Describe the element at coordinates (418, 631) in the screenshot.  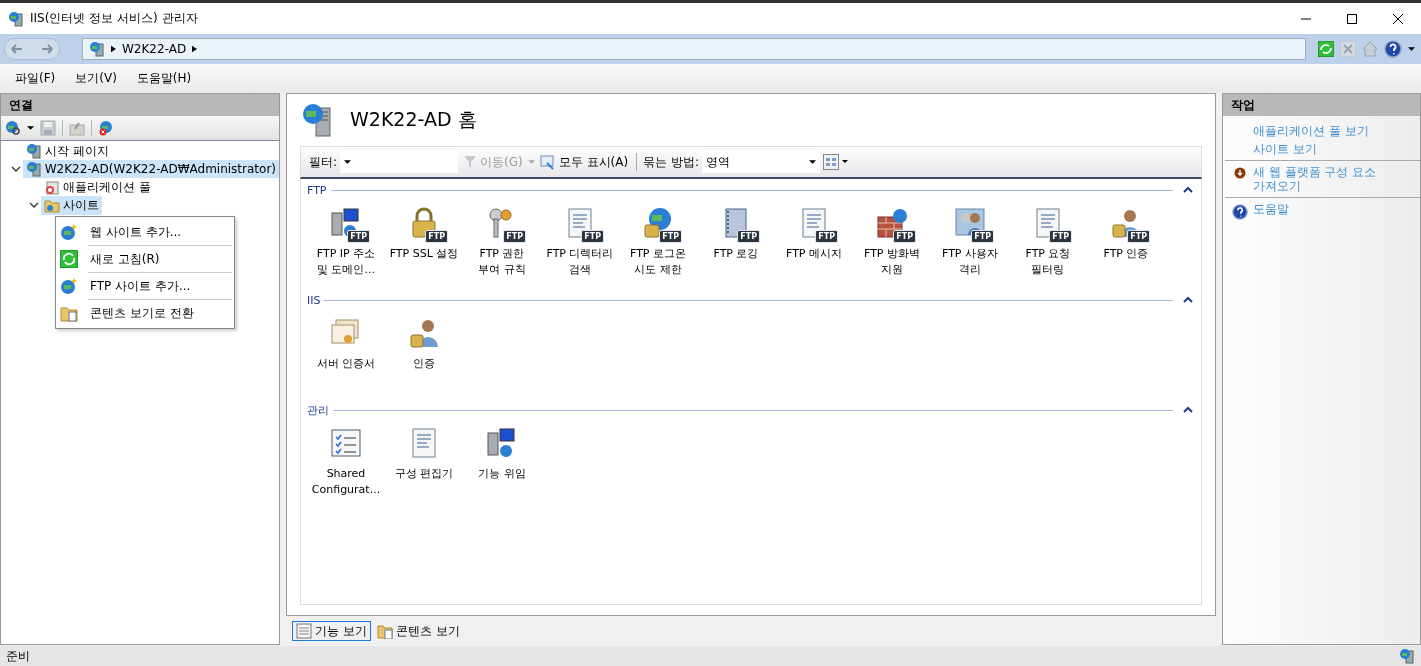
I see `view-tab: 콘텐츠 보기` at that location.